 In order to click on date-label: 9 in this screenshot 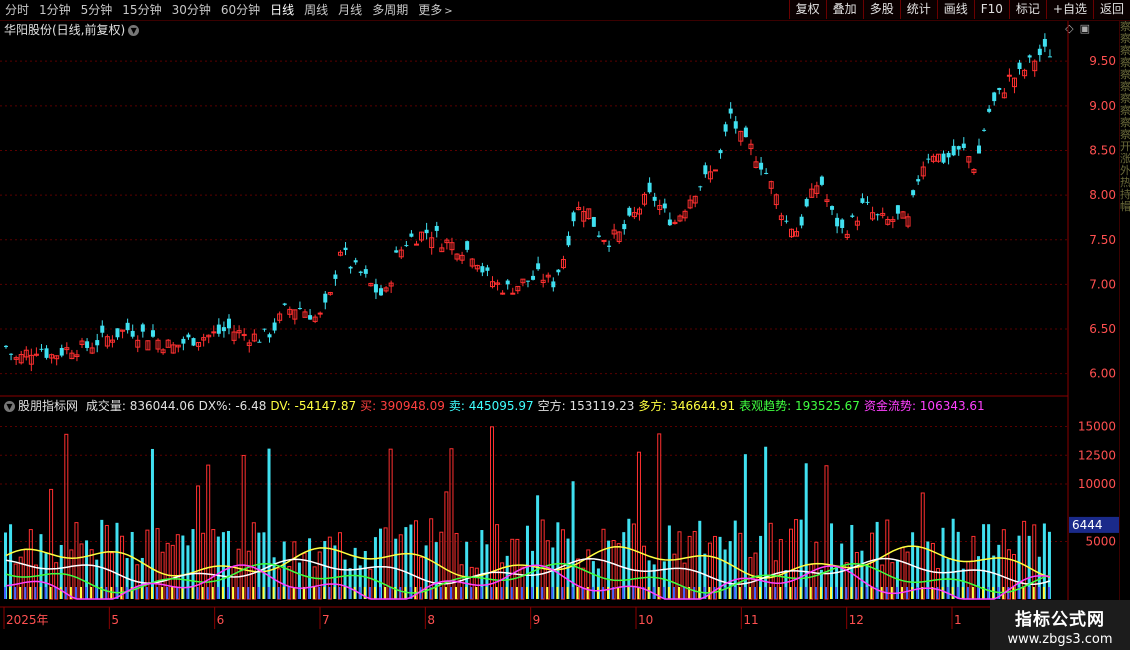, I will do `click(537, 620)`.